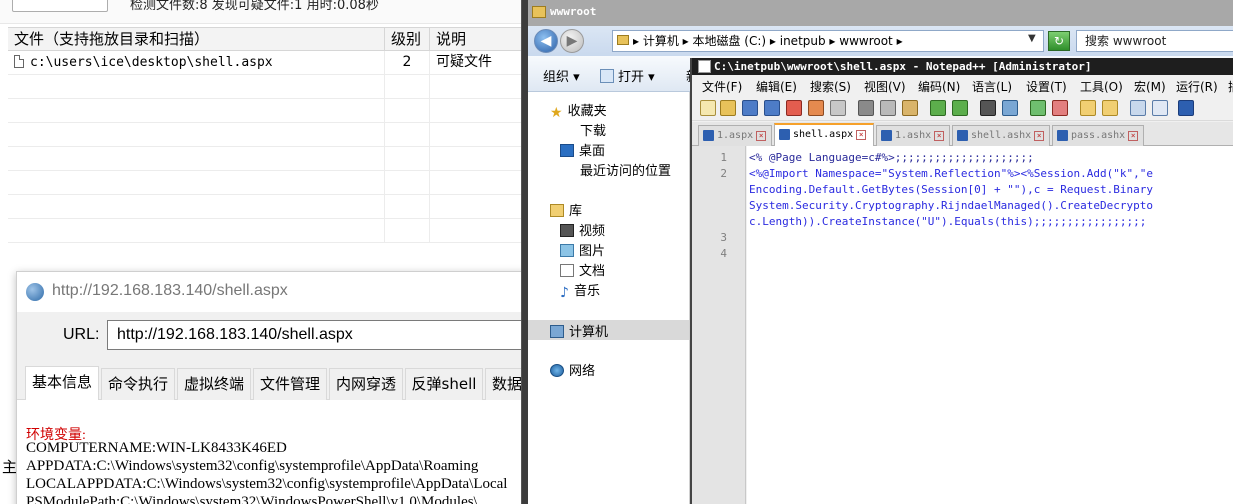  What do you see at coordinates (290, 384) in the screenshot?
I see `tab-file-manager: 文件管理` at bounding box center [290, 384].